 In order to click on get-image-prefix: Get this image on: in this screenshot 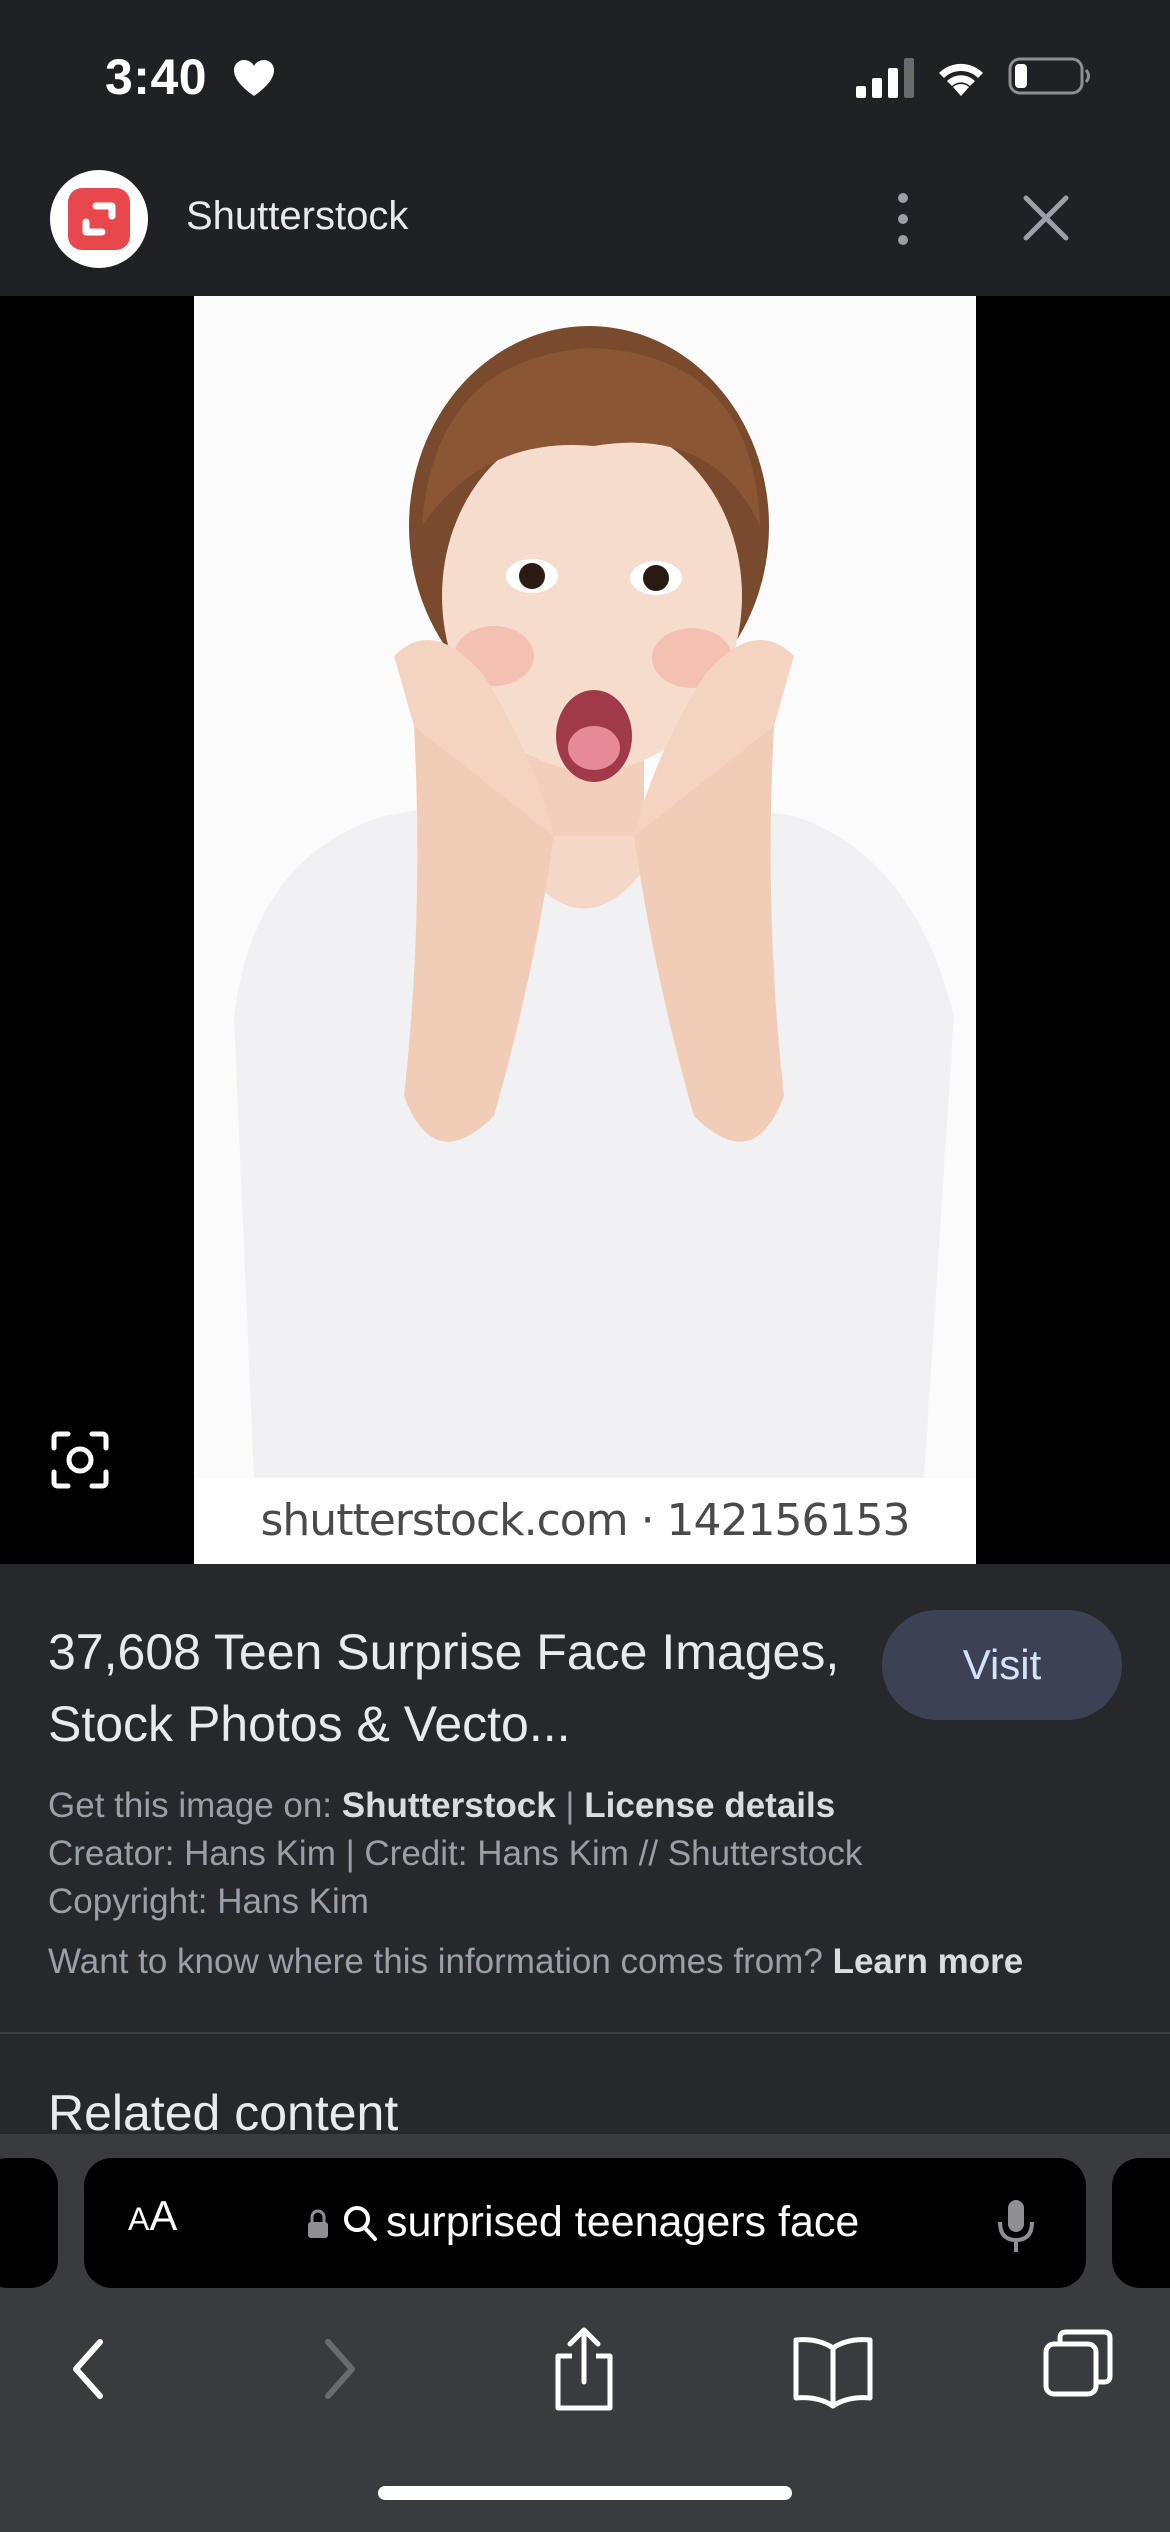, I will do `click(195, 1805)`.